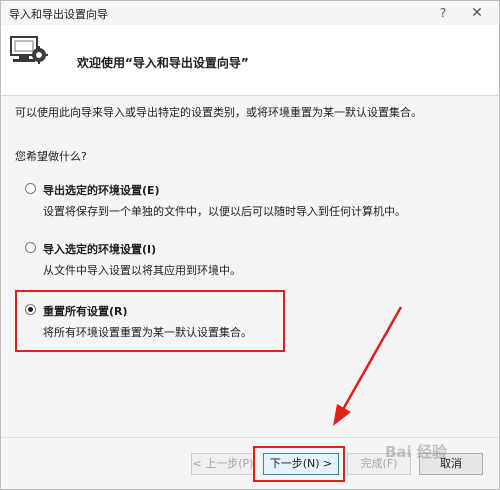  Describe the element at coordinates (250, 437) in the screenshot. I see `footer-divider` at that location.